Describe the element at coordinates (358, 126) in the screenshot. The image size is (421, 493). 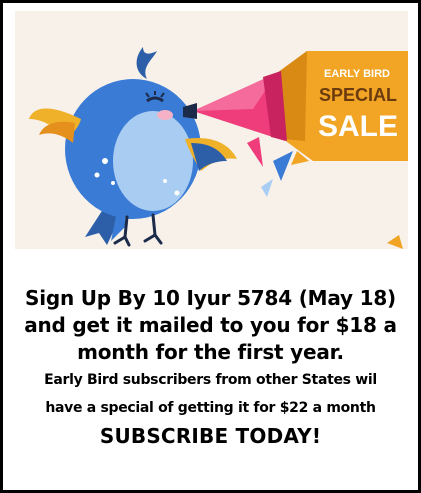
I see `badge-line-3: SALE` at that location.